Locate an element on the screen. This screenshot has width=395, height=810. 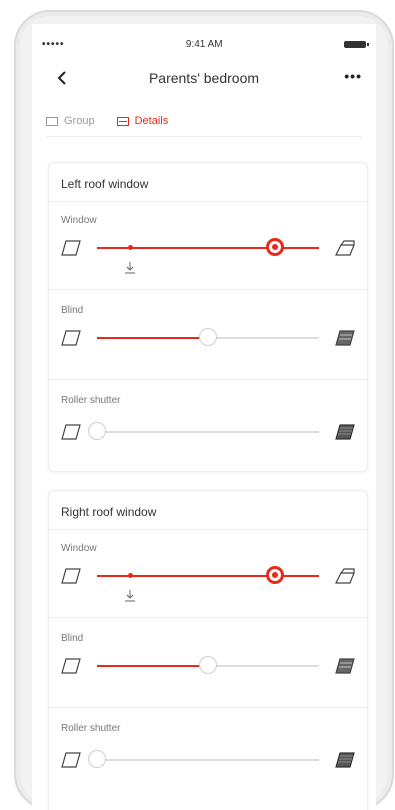
tab-group: Group is located at coordinates (70, 121).